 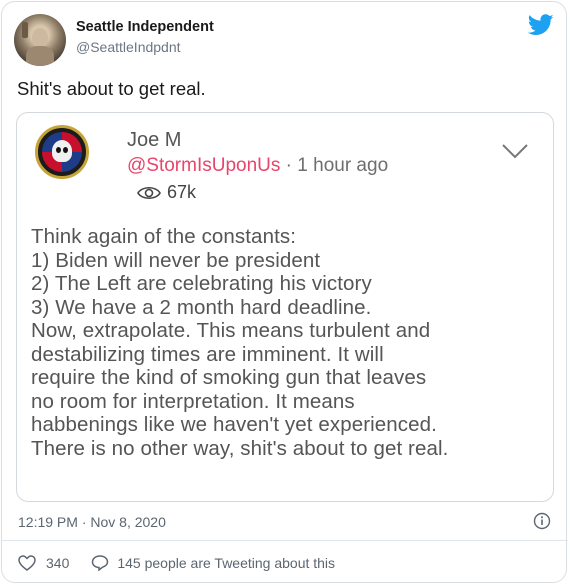 I want to click on author-avatar, so click(x=40, y=40).